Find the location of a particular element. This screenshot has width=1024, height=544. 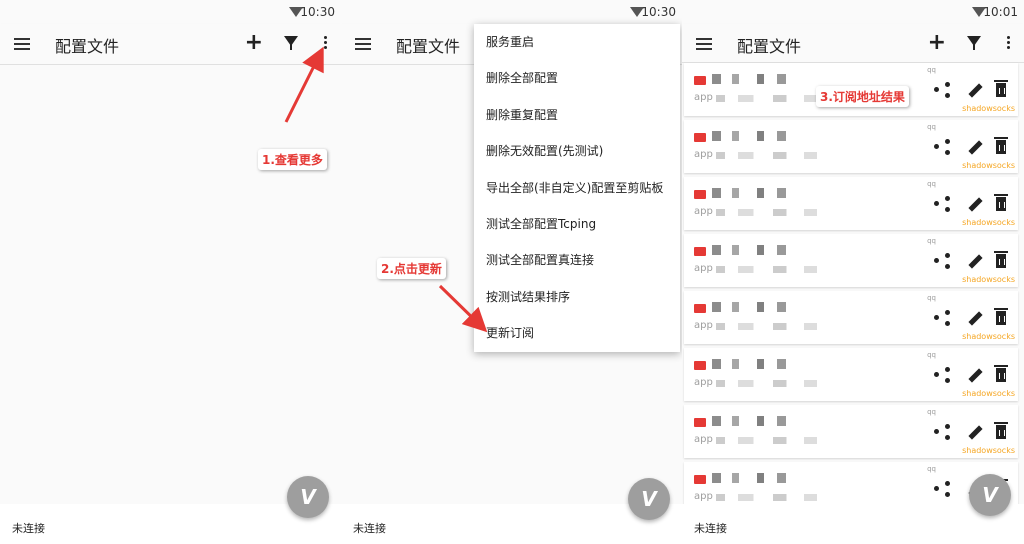

menu-item-sort-by-result: 按测试结果排序 is located at coordinates (577, 297).